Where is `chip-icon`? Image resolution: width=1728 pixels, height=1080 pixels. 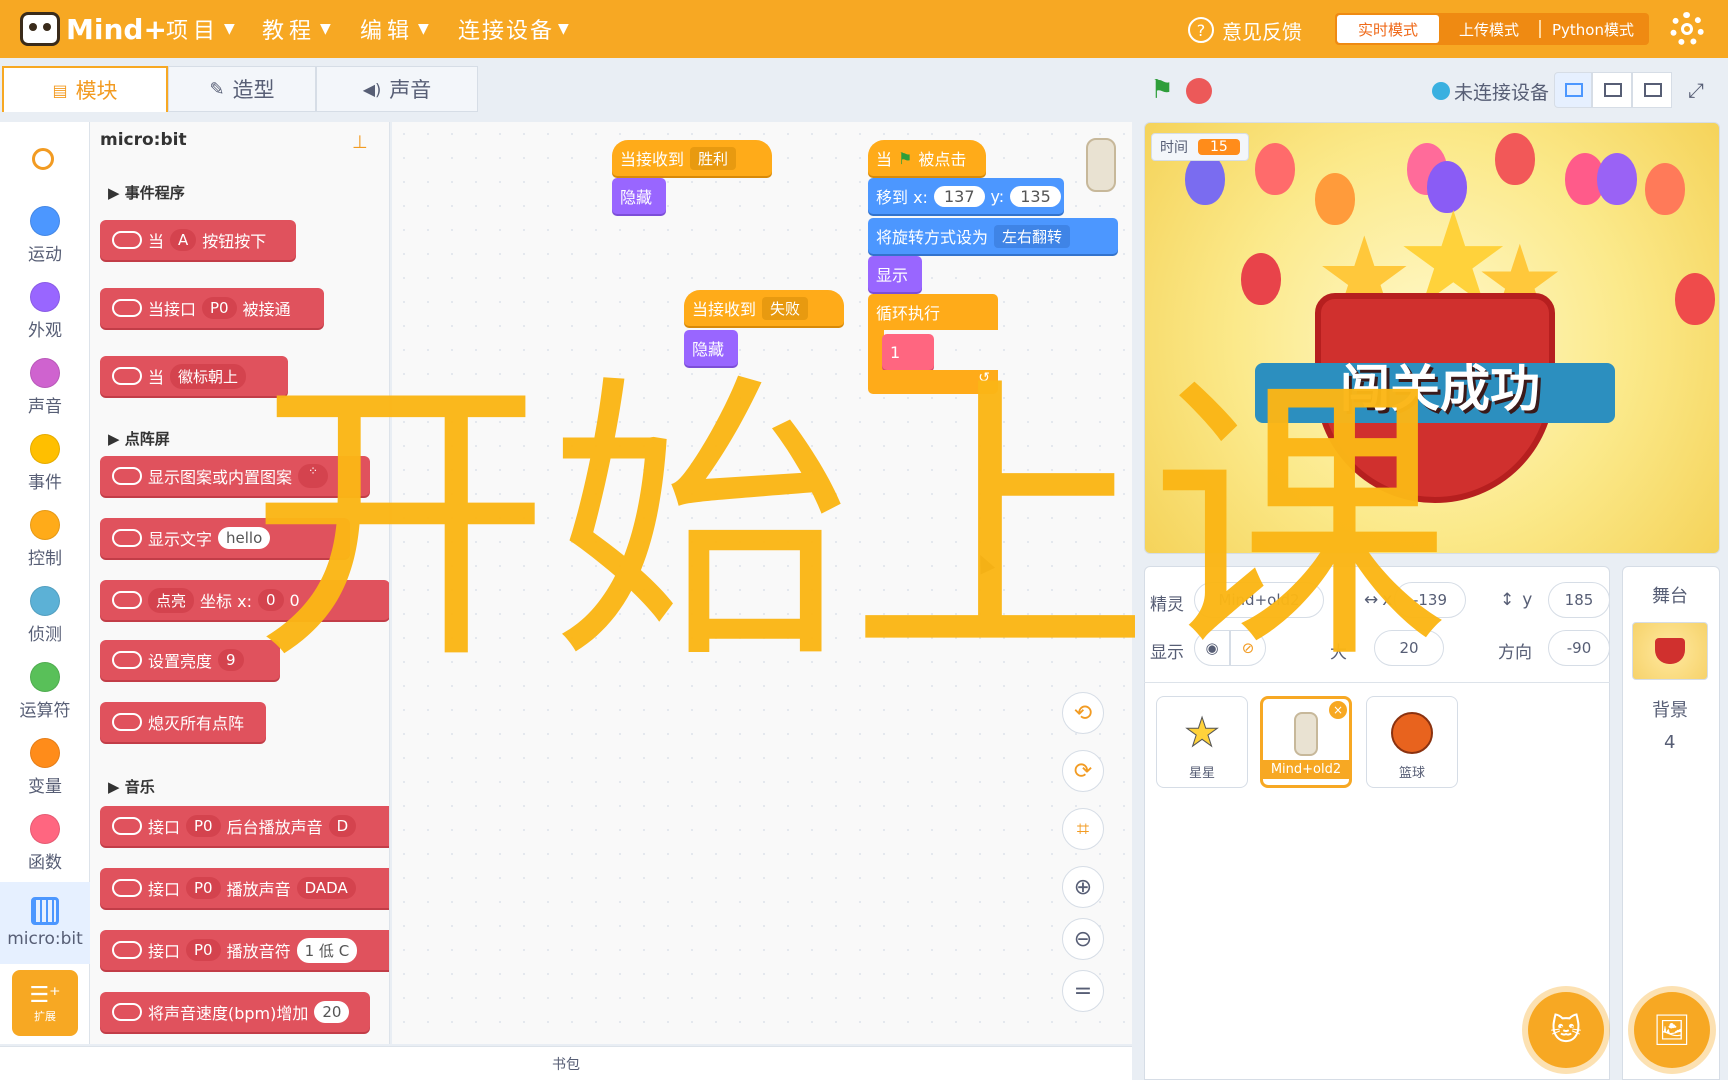 chip-icon is located at coordinates (45, 911).